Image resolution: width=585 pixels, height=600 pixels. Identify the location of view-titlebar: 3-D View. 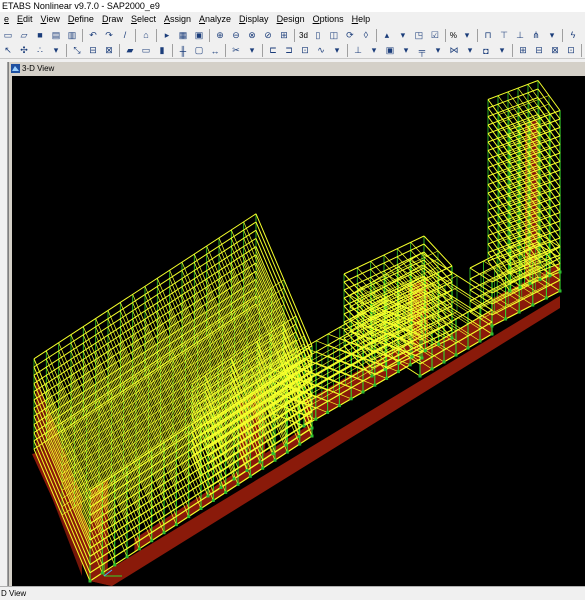
(297, 68).